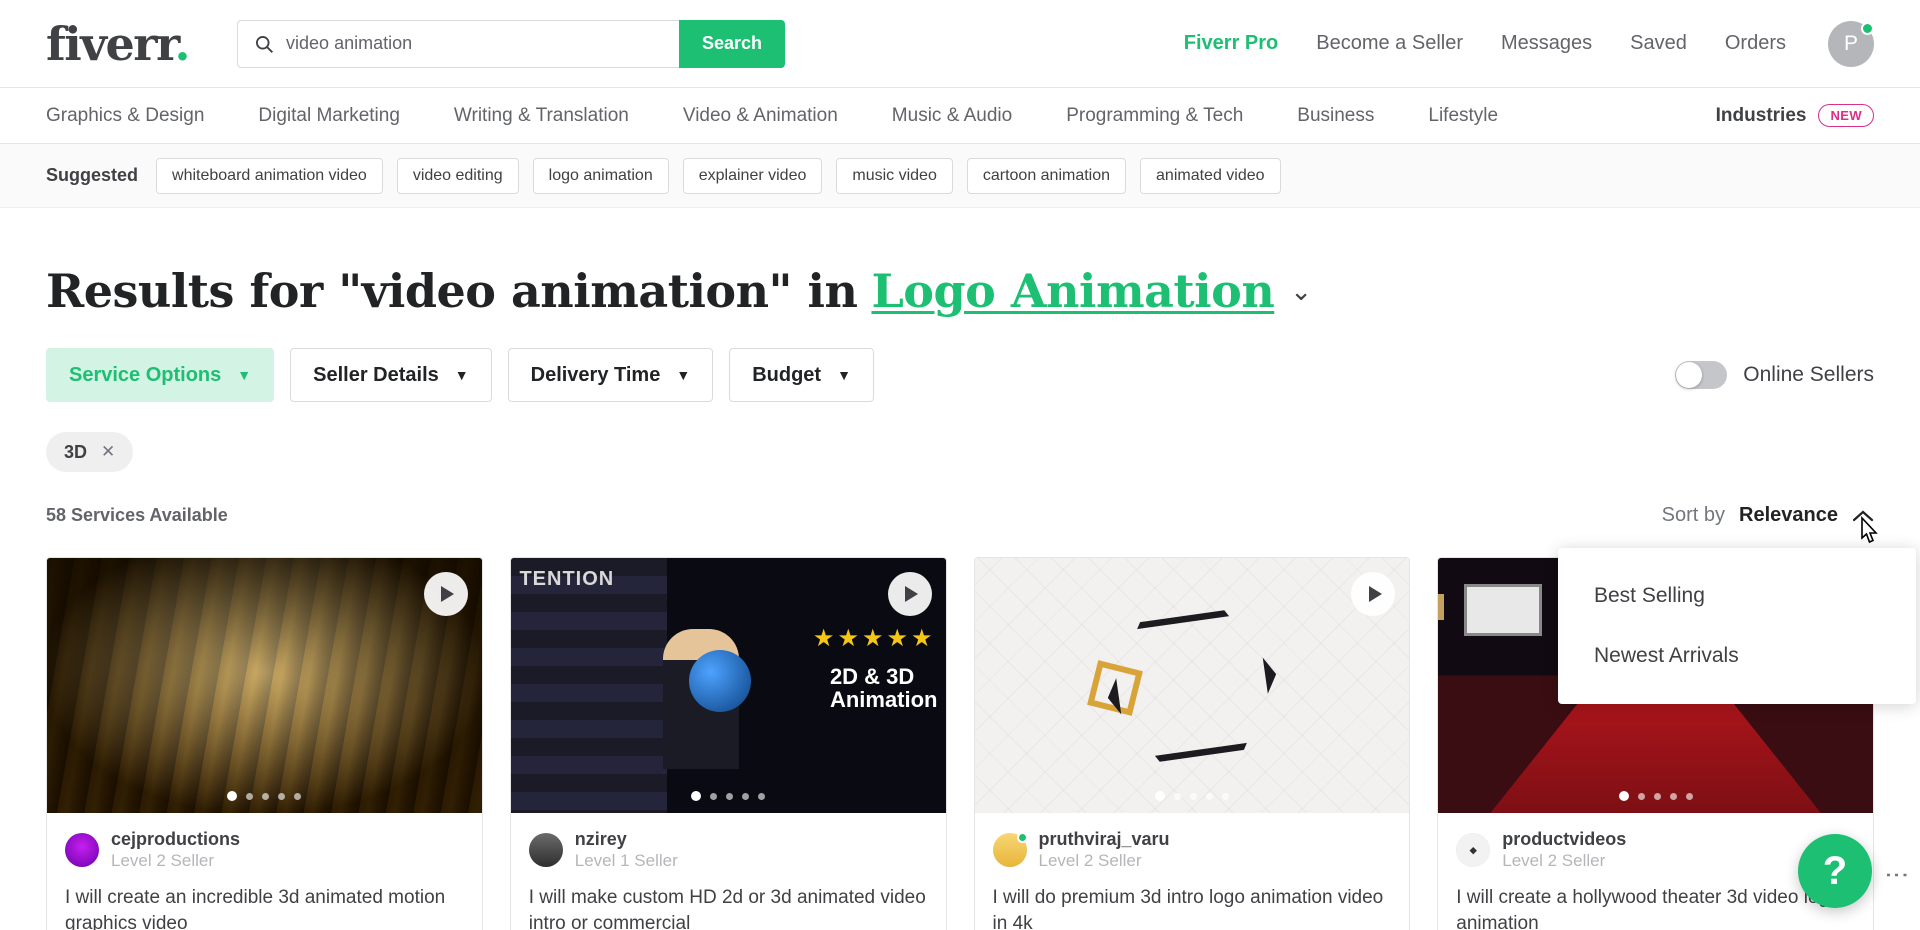 This screenshot has width=1920, height=930. I want to click on gig-seller: pruthviraj_varu Level 2 Seller, so click(1192, 850).